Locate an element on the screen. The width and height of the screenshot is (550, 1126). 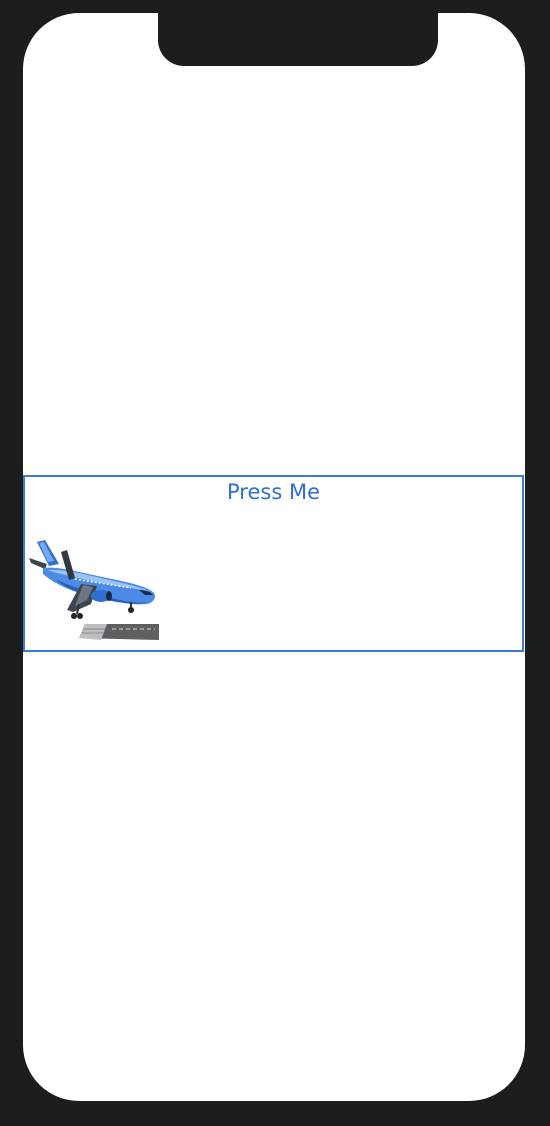
notch is located at coordinates (298, 39).